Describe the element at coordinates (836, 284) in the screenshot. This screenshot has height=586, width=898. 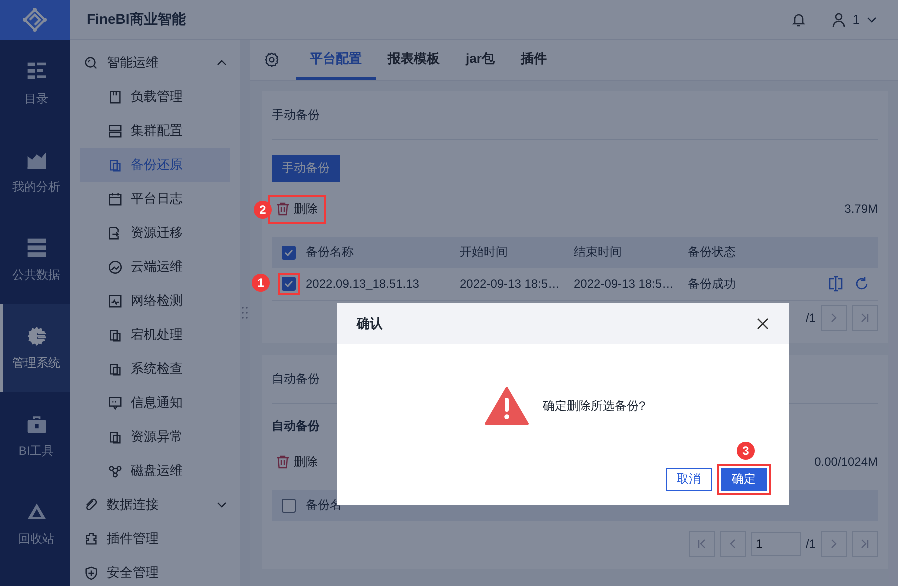
I see `restore-icon` at that location.